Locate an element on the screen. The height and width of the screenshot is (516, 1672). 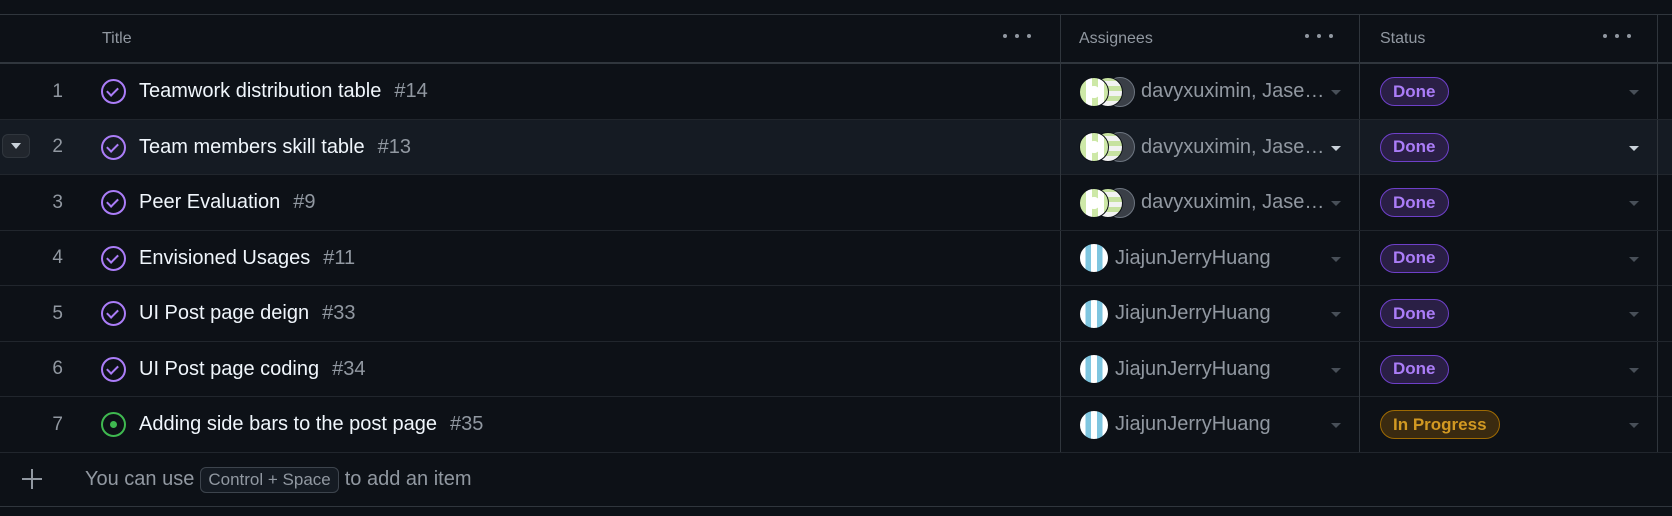
row-number: 4 is located at coordinates (44, 258).